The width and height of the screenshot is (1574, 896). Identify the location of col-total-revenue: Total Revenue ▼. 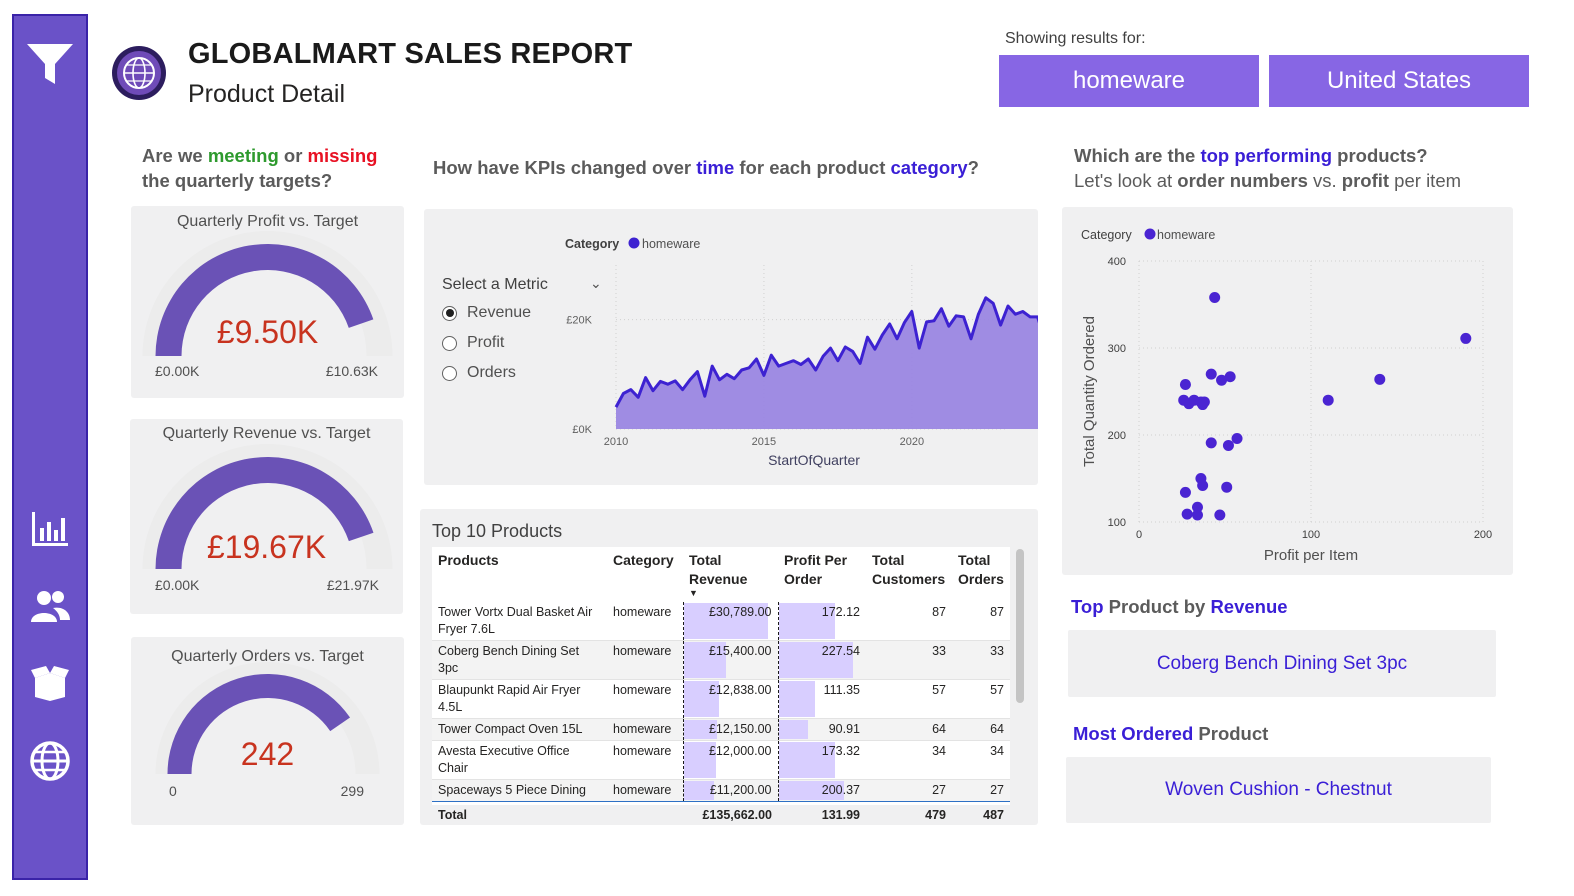
(730, 574).